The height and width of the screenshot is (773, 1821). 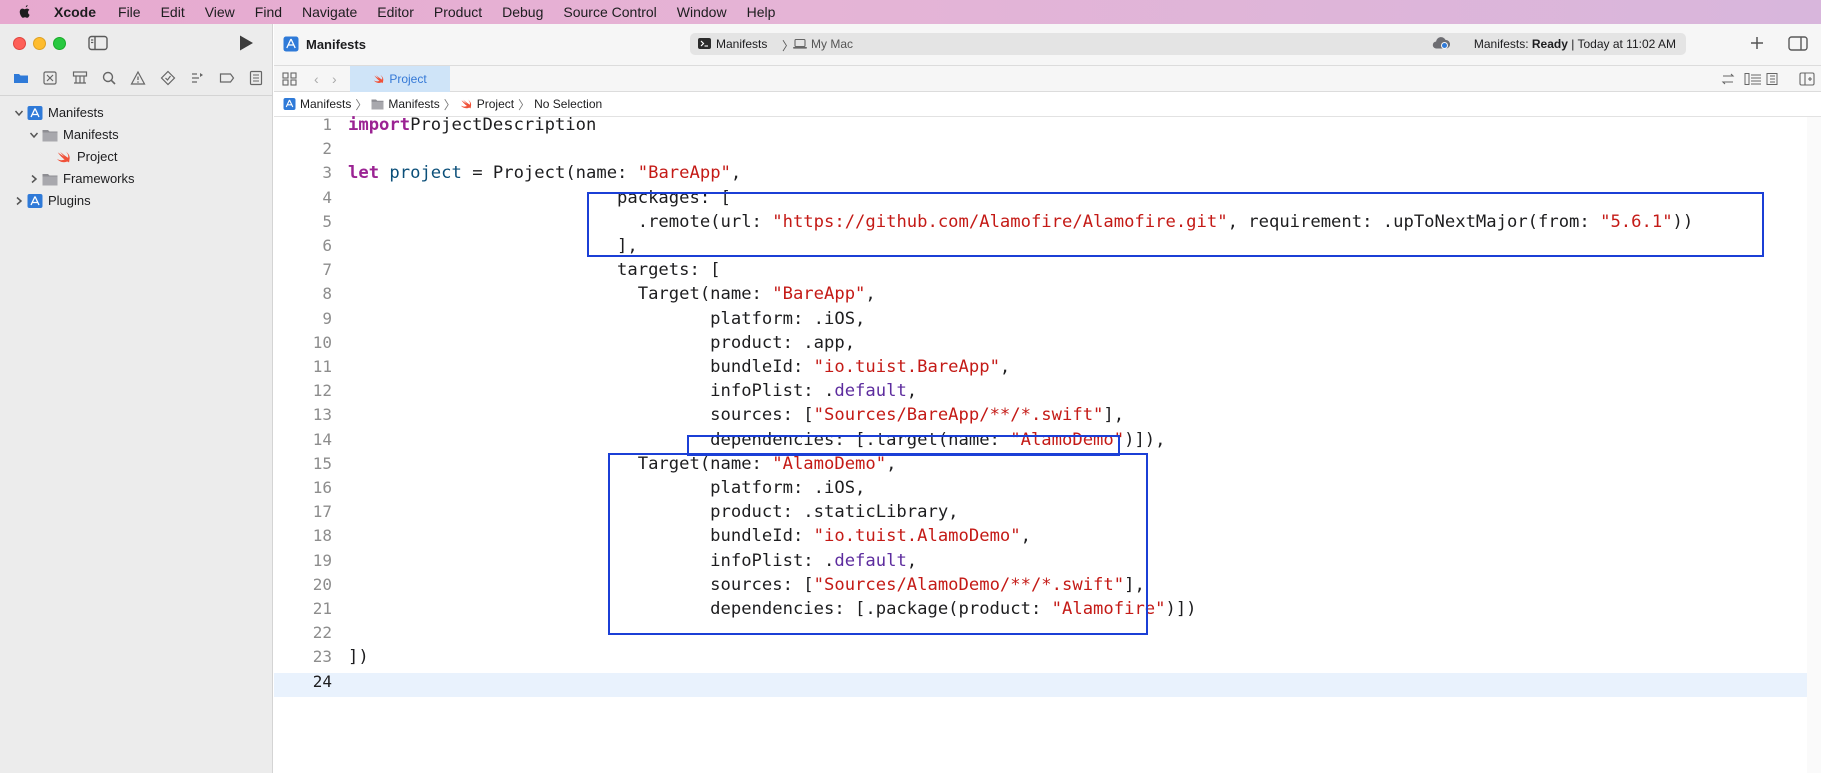 I want to click on editor-options-icon, so click(x=1750, y=79).